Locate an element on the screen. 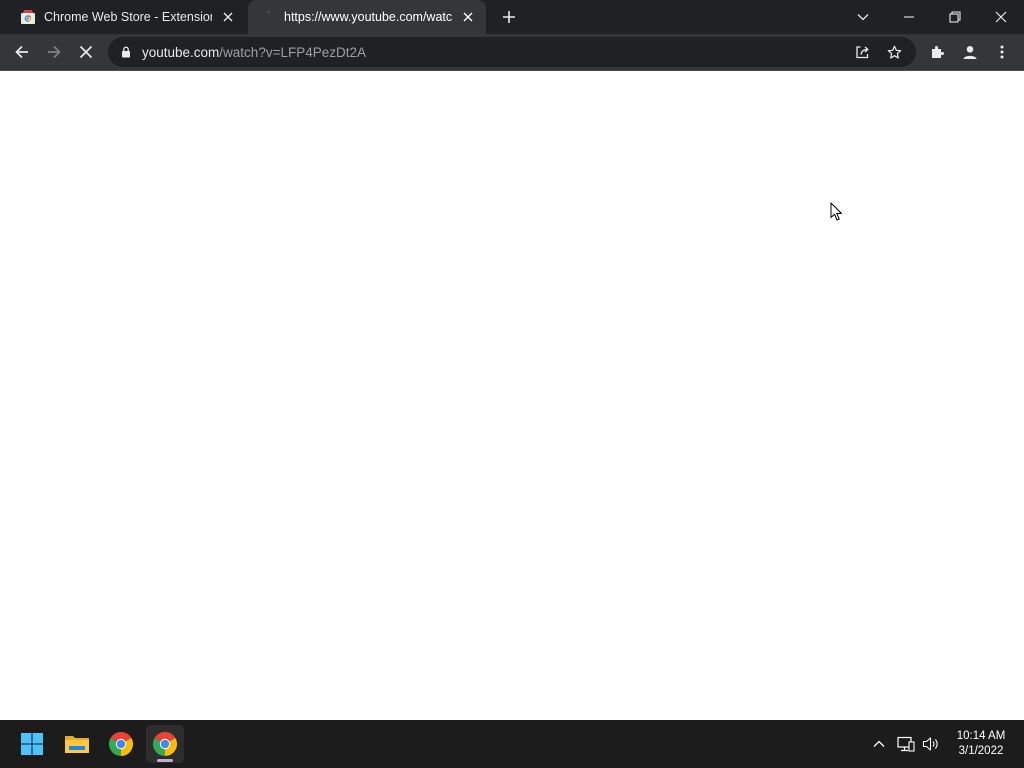 This screenshot has width=1024, height=768. loading-icon is located at coordinates (268, 17).